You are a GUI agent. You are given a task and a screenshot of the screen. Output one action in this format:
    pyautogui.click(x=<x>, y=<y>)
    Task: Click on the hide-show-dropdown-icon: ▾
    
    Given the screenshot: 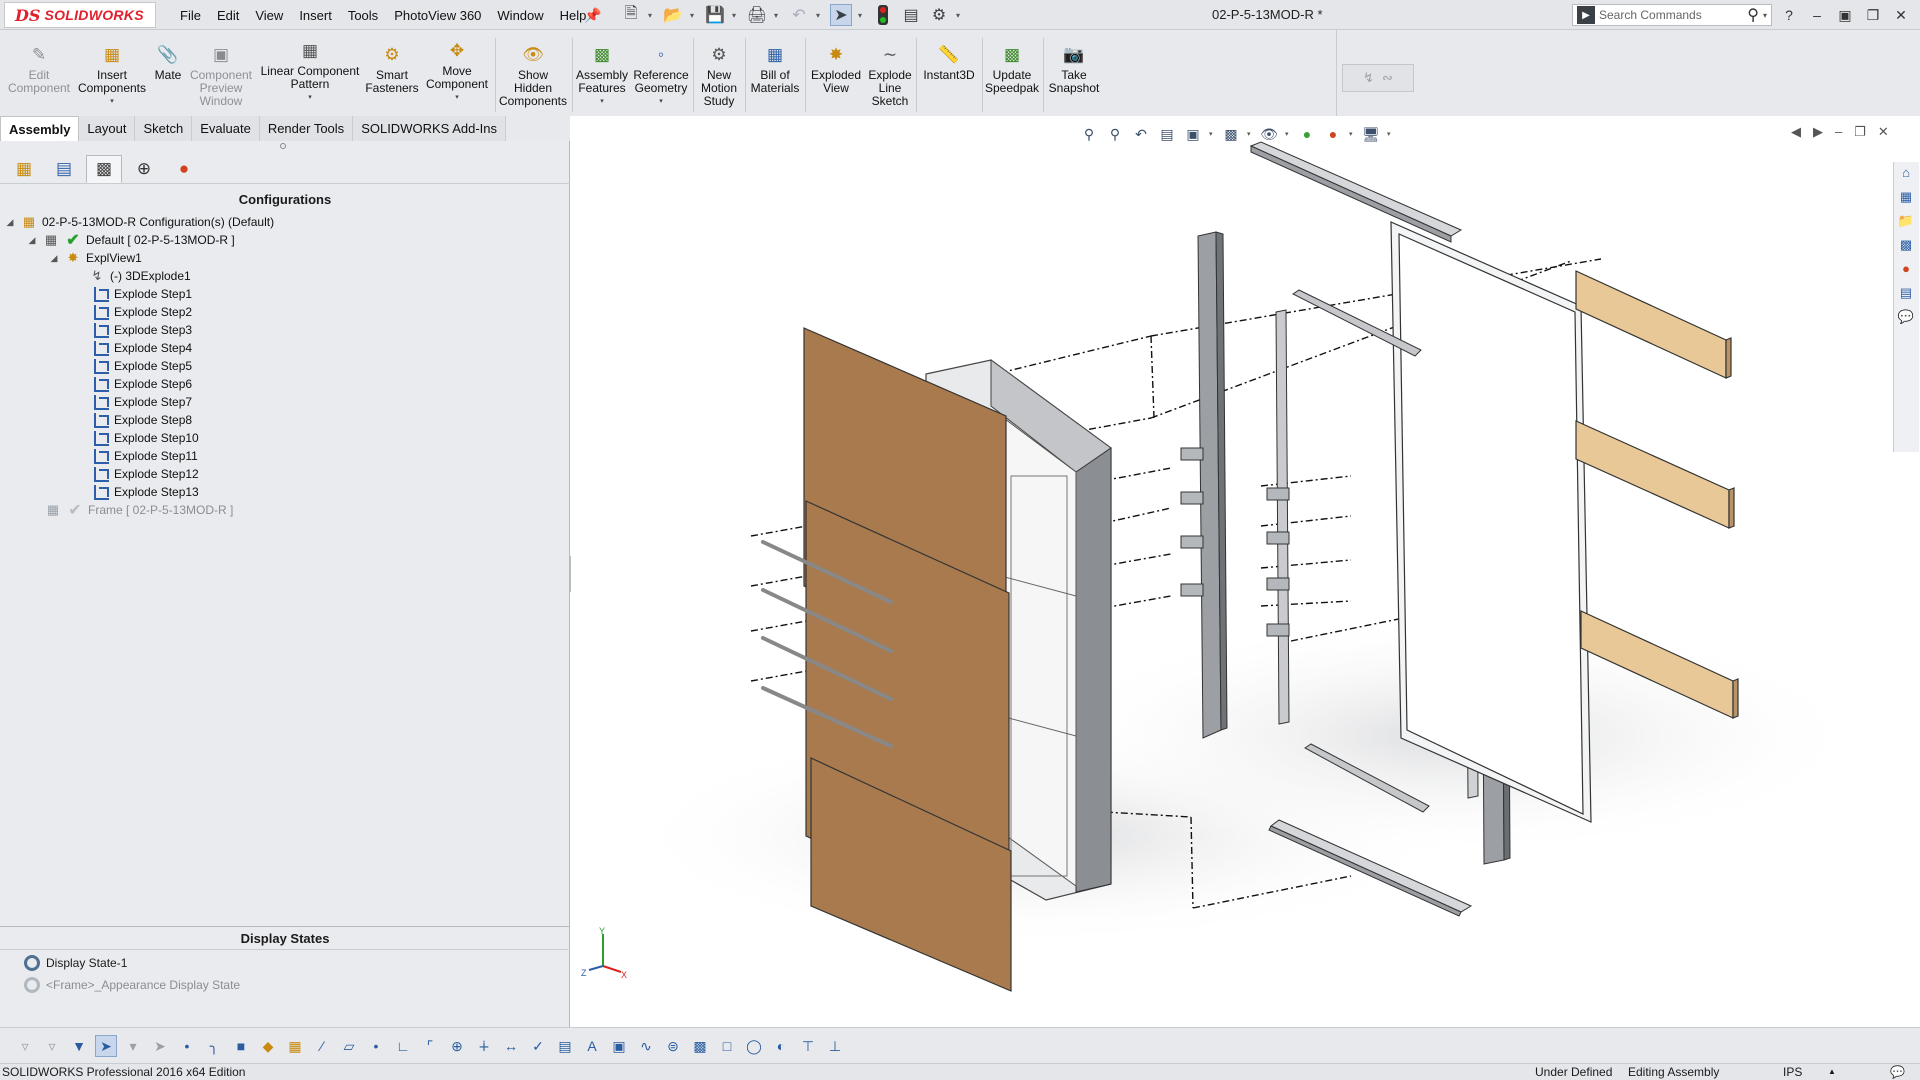 What is the action you would take?
    pyautogui.click(x=1288, y=134)
    